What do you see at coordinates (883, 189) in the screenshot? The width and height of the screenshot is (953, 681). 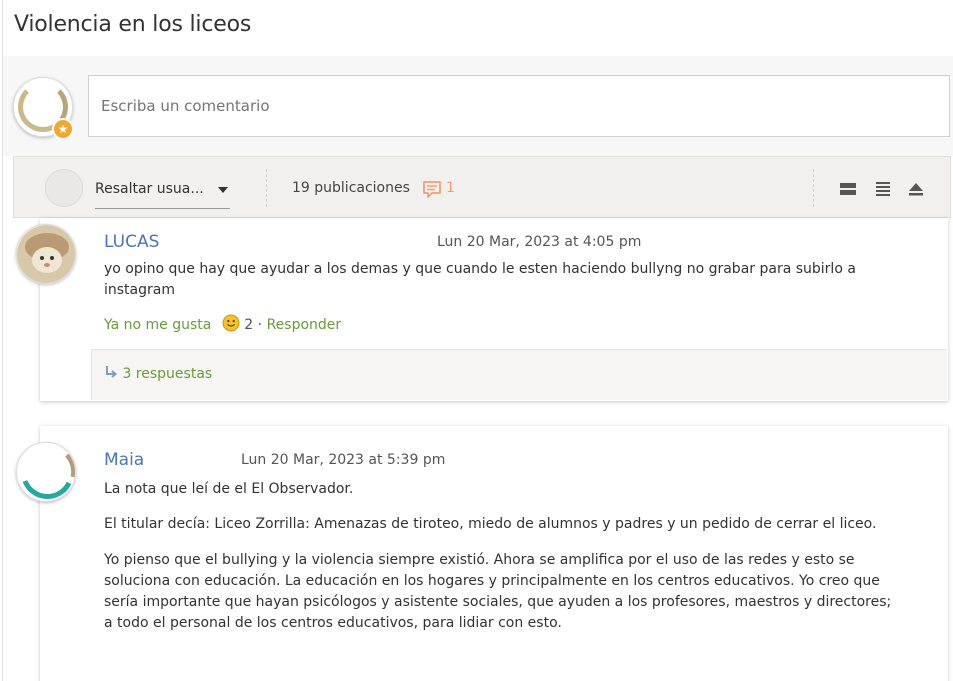 I see `list-view-icon` at bounding box center [883, 189].